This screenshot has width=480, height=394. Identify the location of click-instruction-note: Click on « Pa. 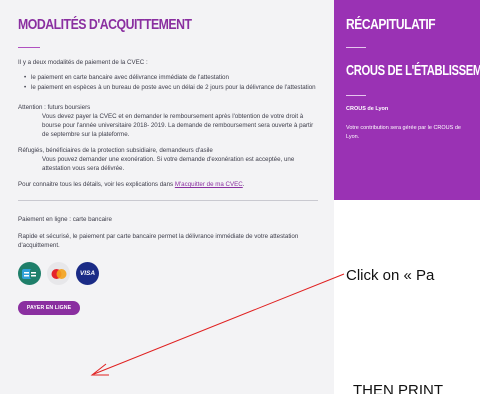
(390, 275).